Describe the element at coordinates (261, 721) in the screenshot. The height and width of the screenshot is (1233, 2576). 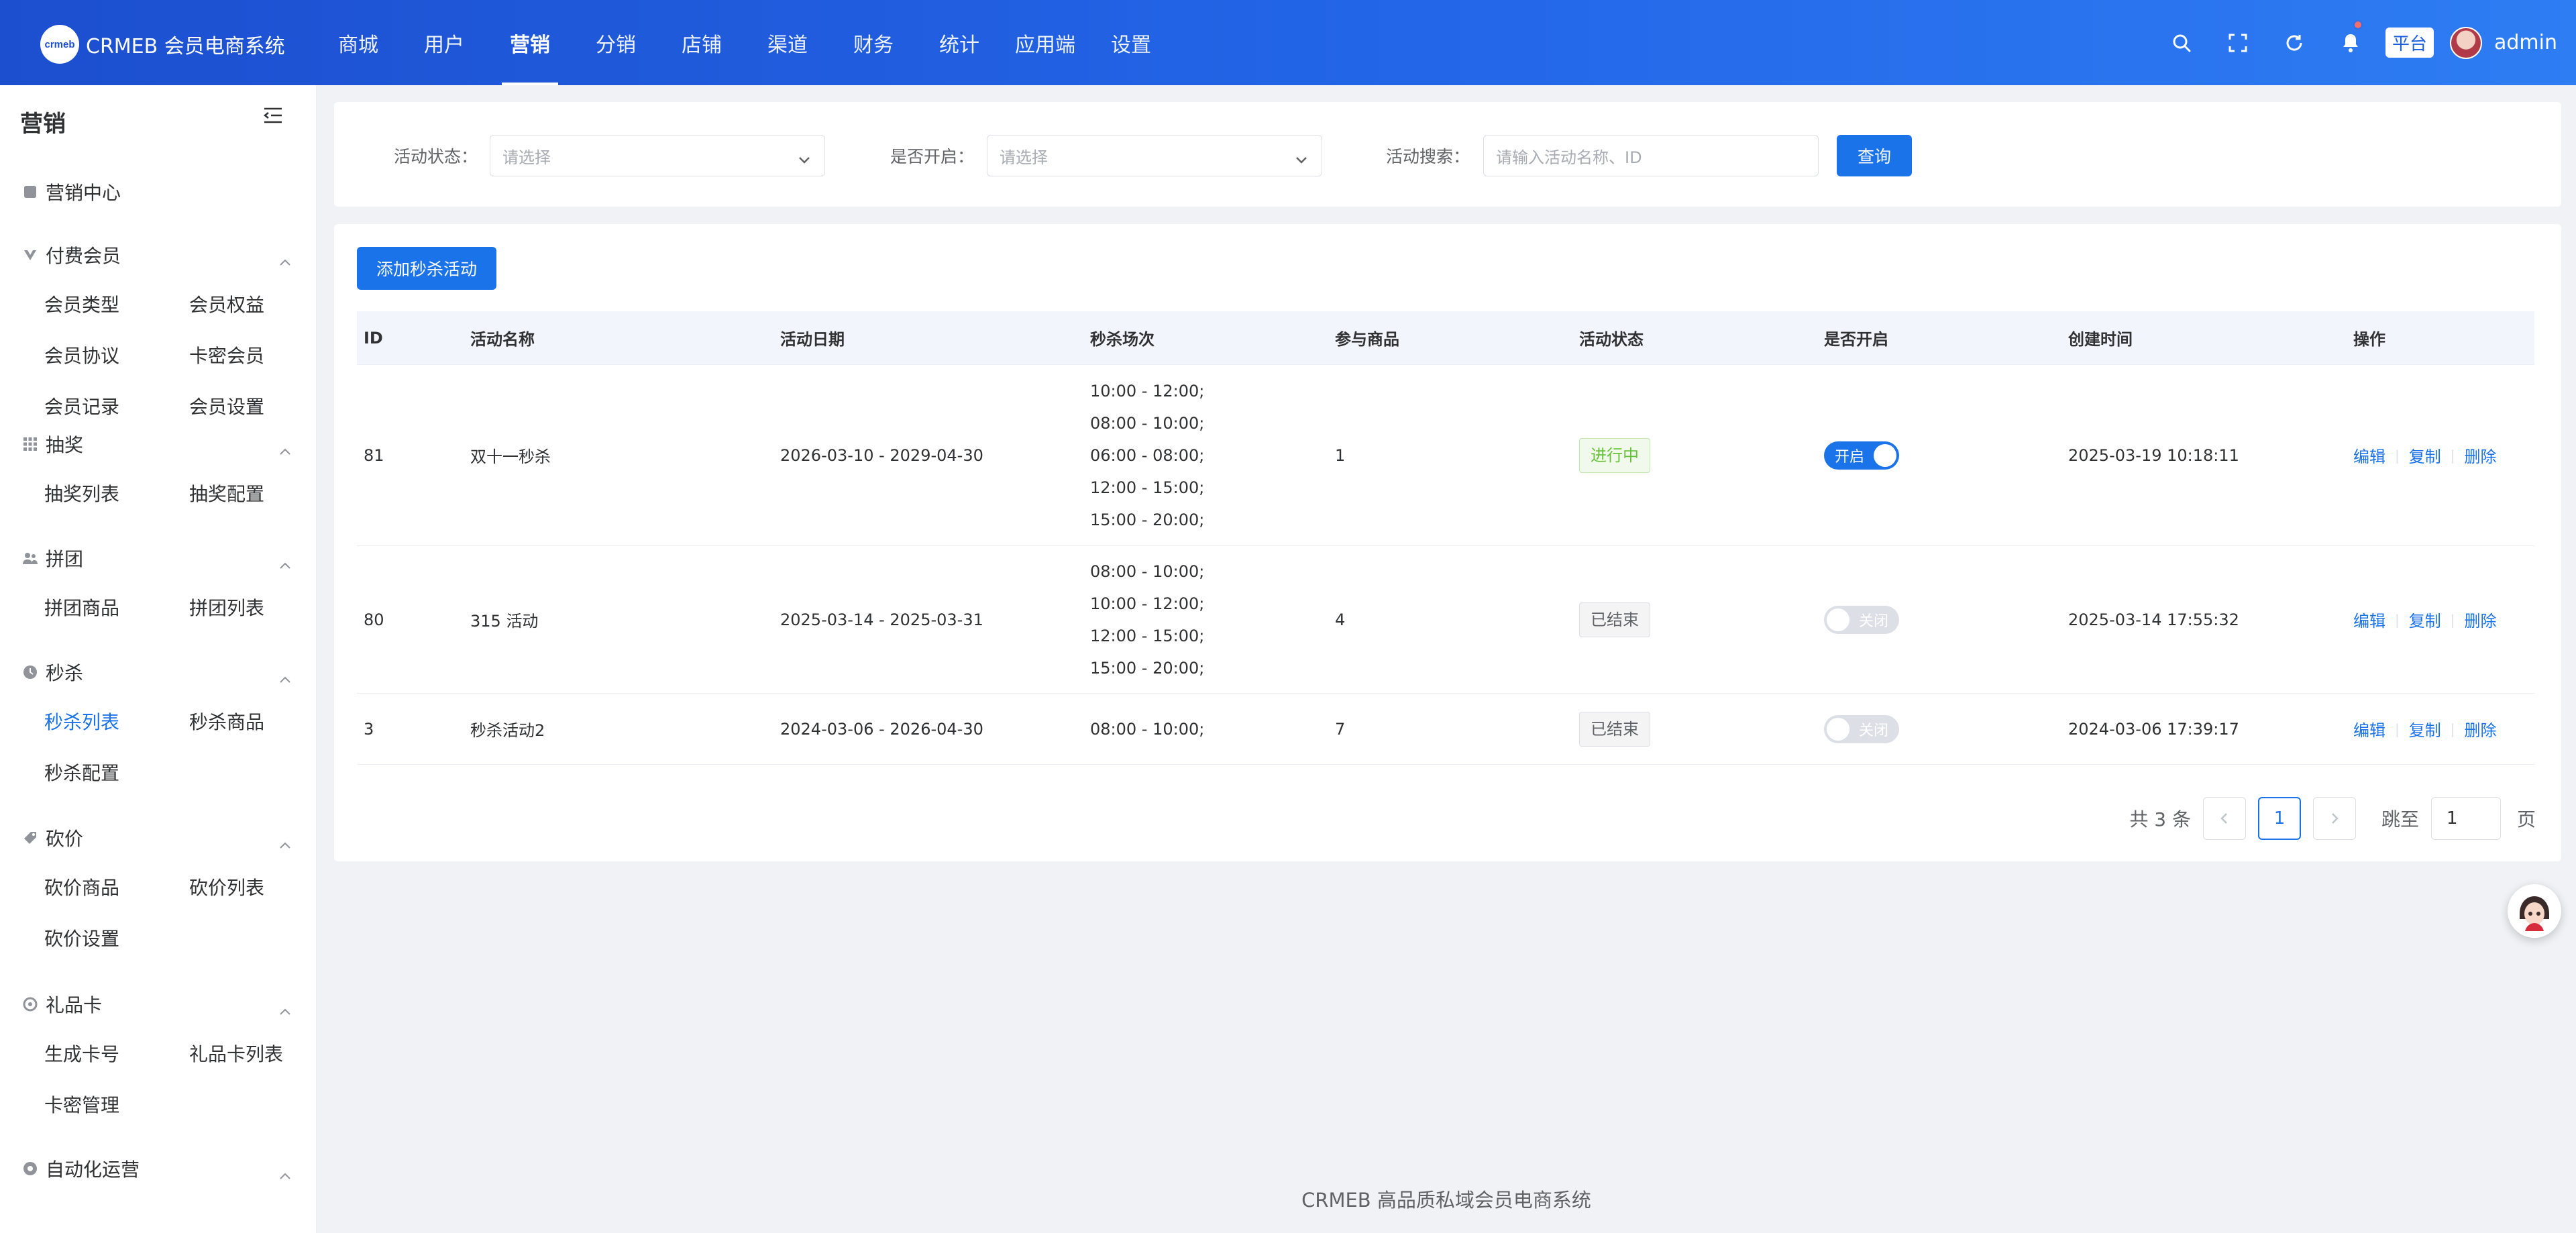
I see `sidebar-subitem: 秒杀商品` at that location.